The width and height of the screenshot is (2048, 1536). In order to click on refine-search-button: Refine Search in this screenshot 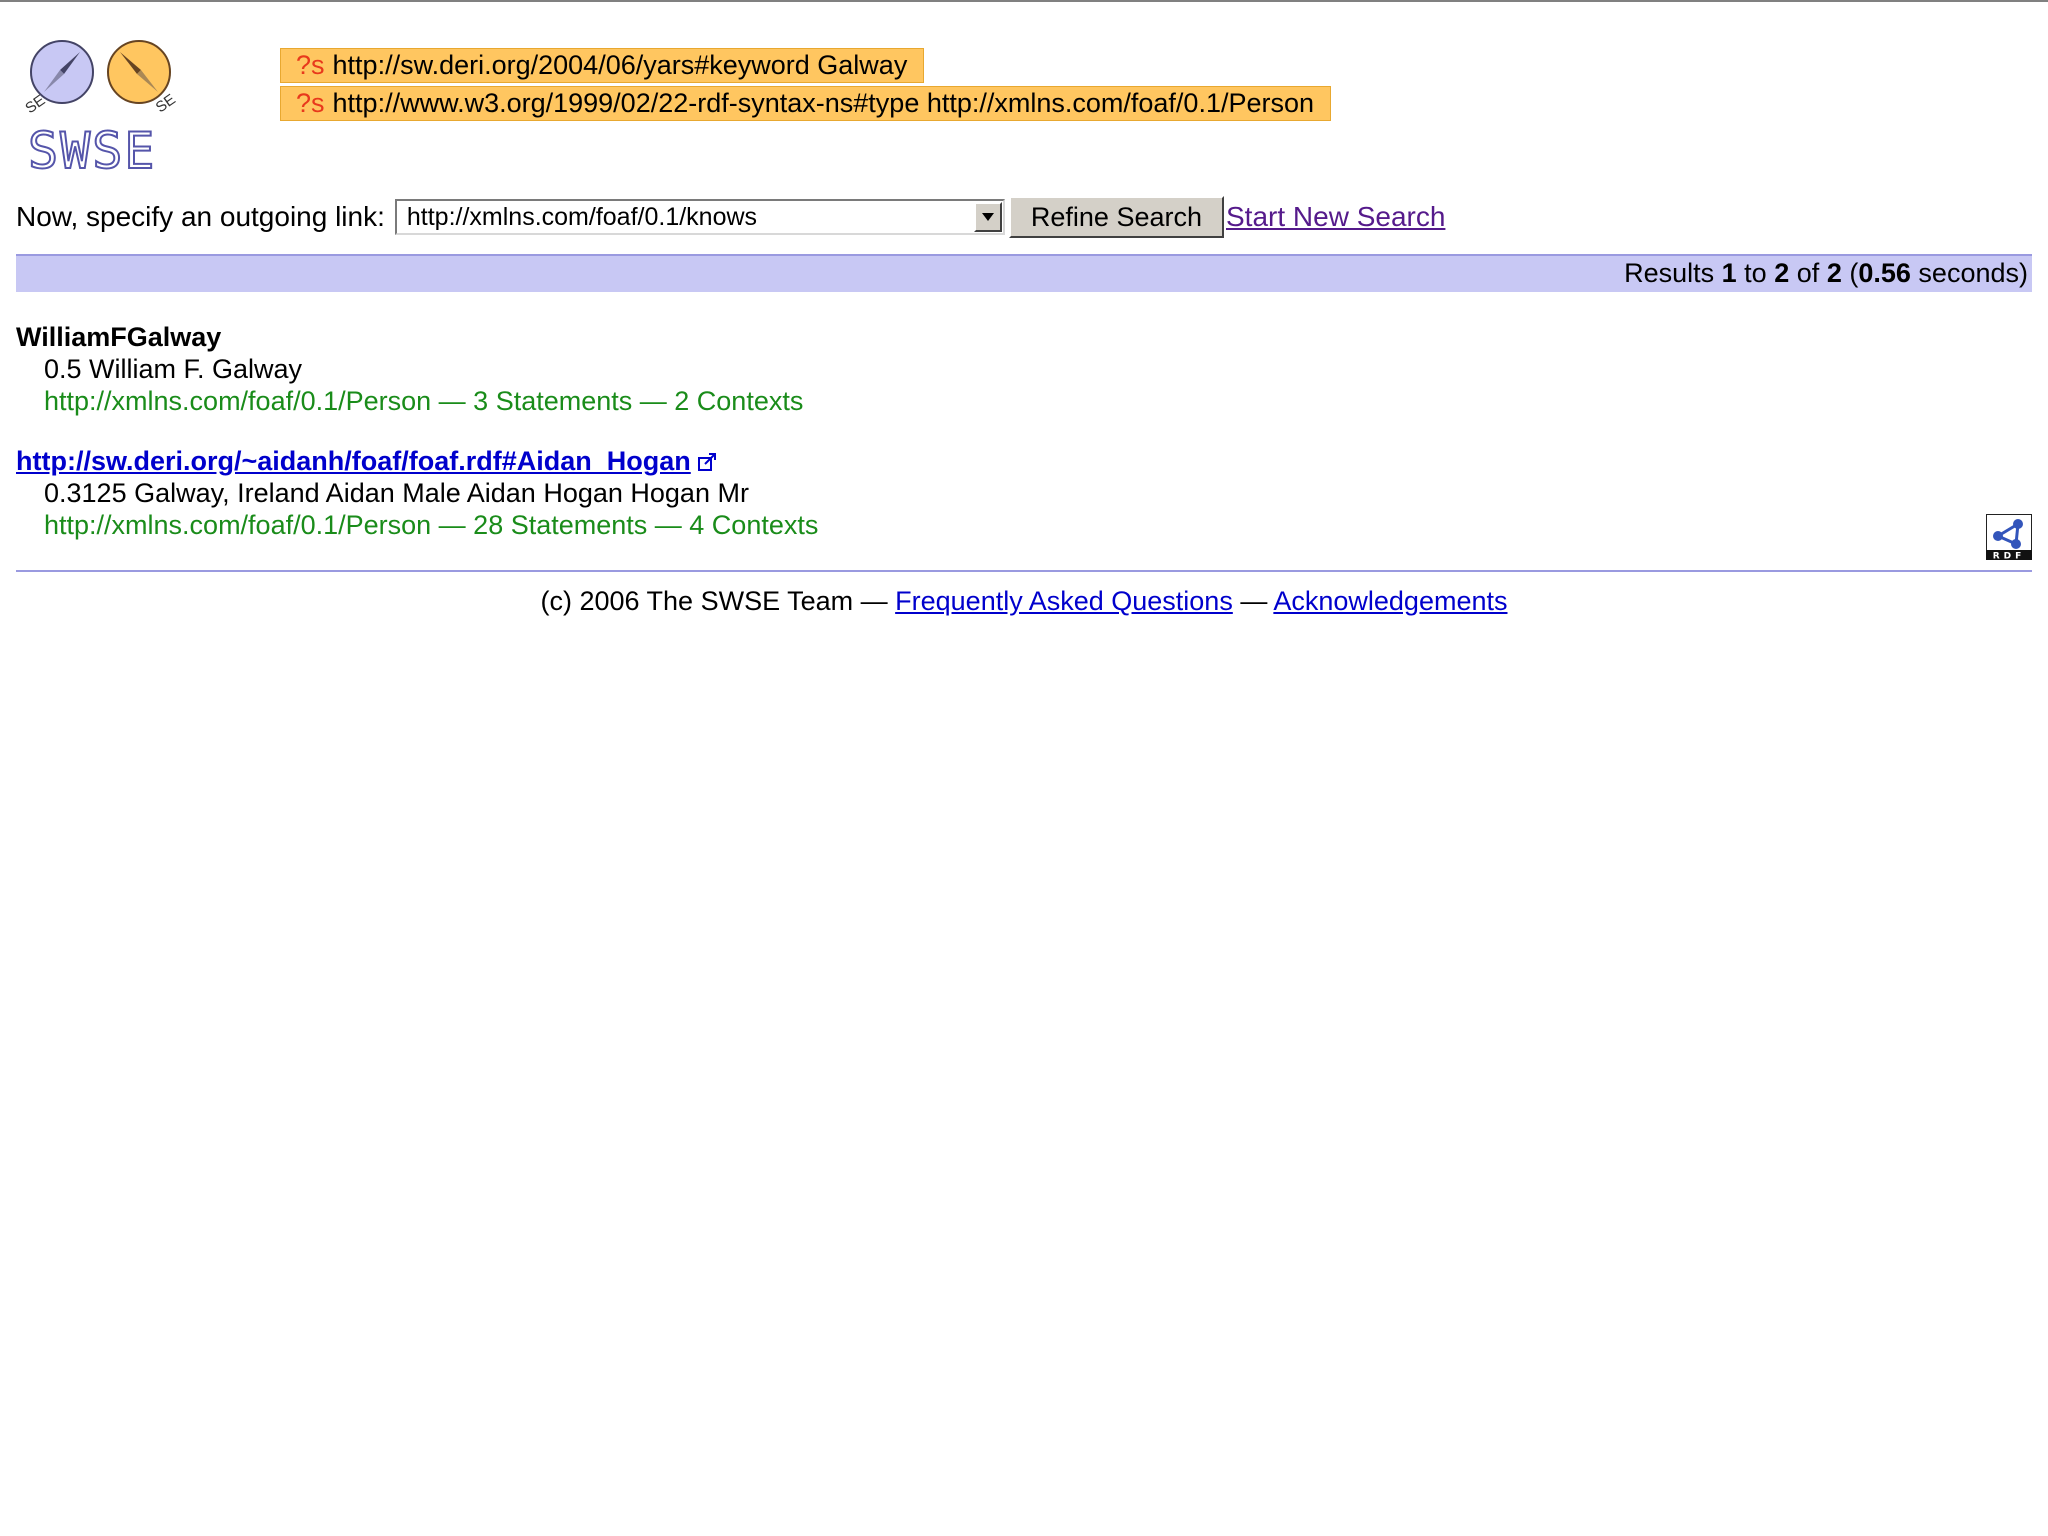, I will do `click(1116, 217)`.